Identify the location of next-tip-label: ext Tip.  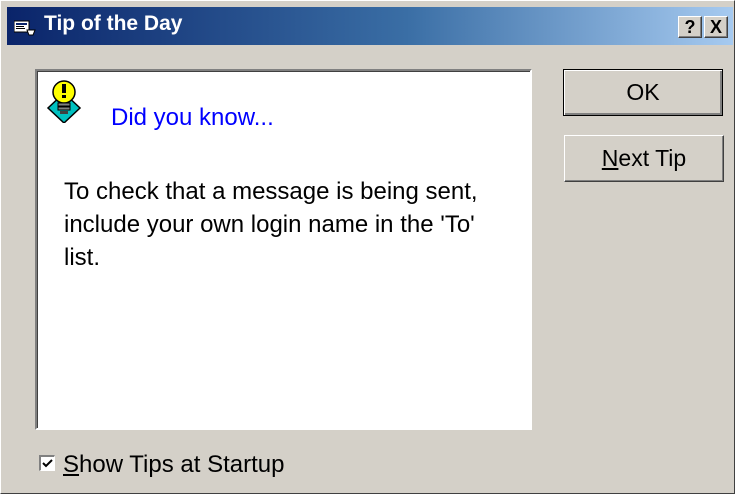
(652, 158).